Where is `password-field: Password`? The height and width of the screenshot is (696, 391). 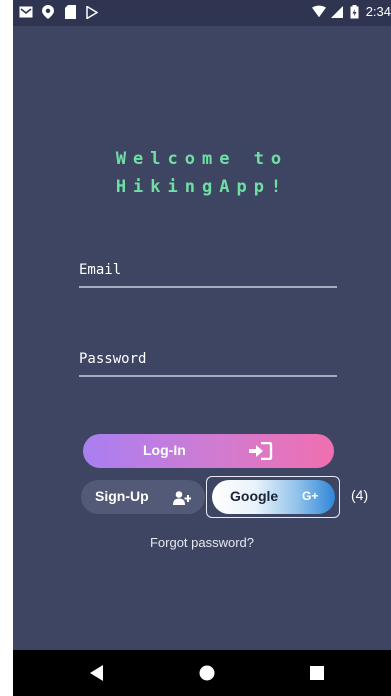 password-field: Password is located at coordinates (208, 357).